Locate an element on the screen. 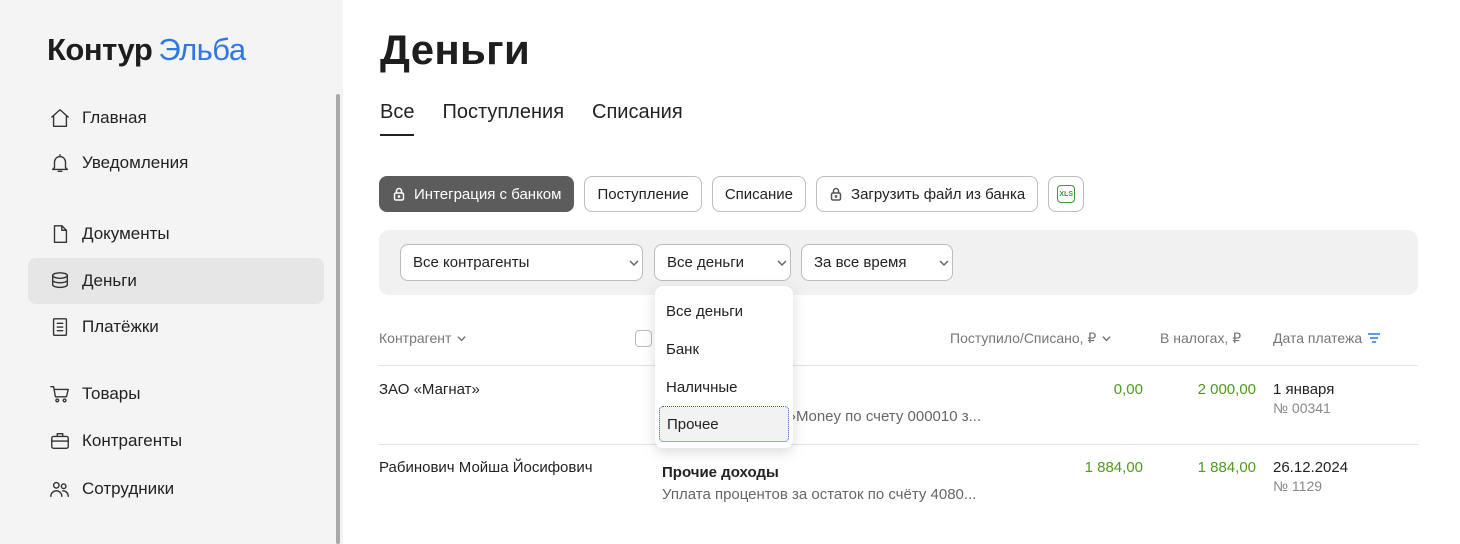  sidebar-item-money: Деньги is located at coordinates (176, 281).